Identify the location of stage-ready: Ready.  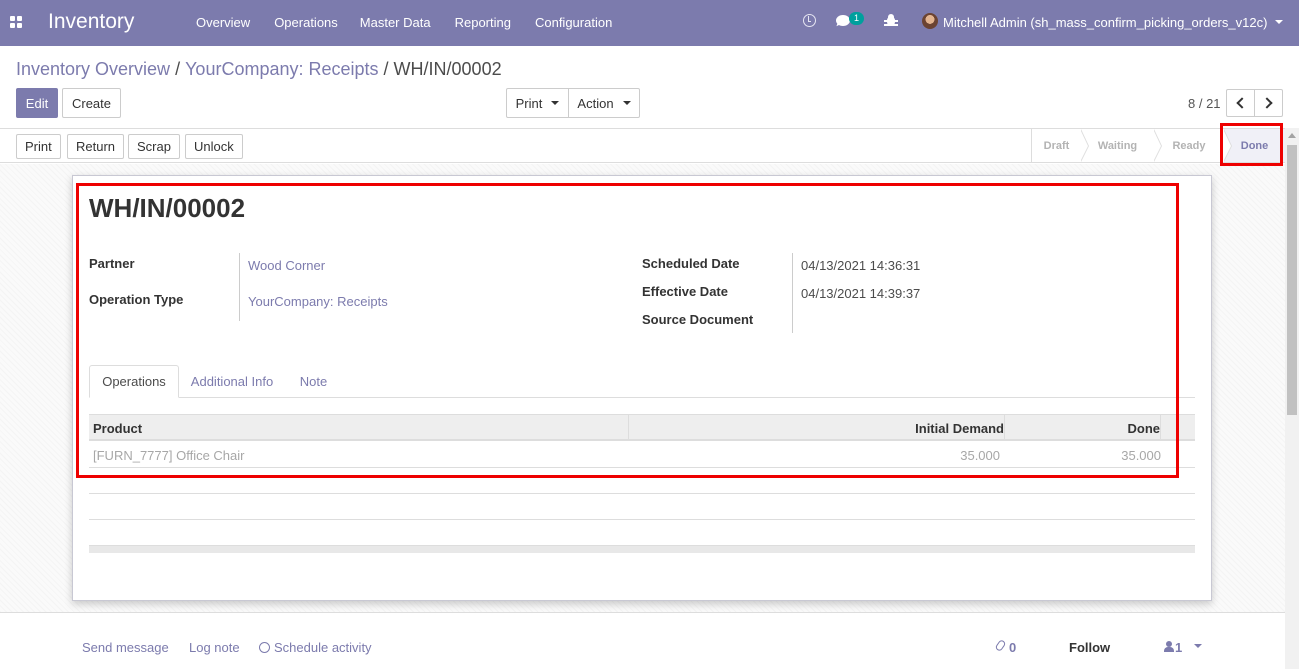
(1193, 145).